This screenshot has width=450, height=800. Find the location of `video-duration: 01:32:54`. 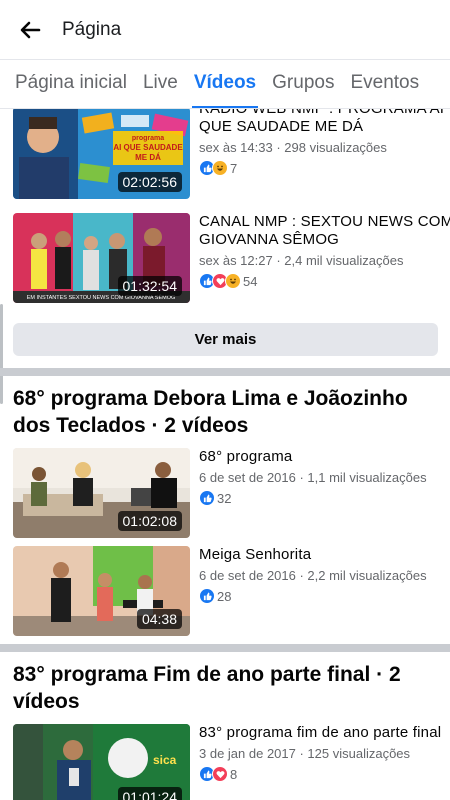

video-duration: 01:32:54 is located at coordinates (149, 286).